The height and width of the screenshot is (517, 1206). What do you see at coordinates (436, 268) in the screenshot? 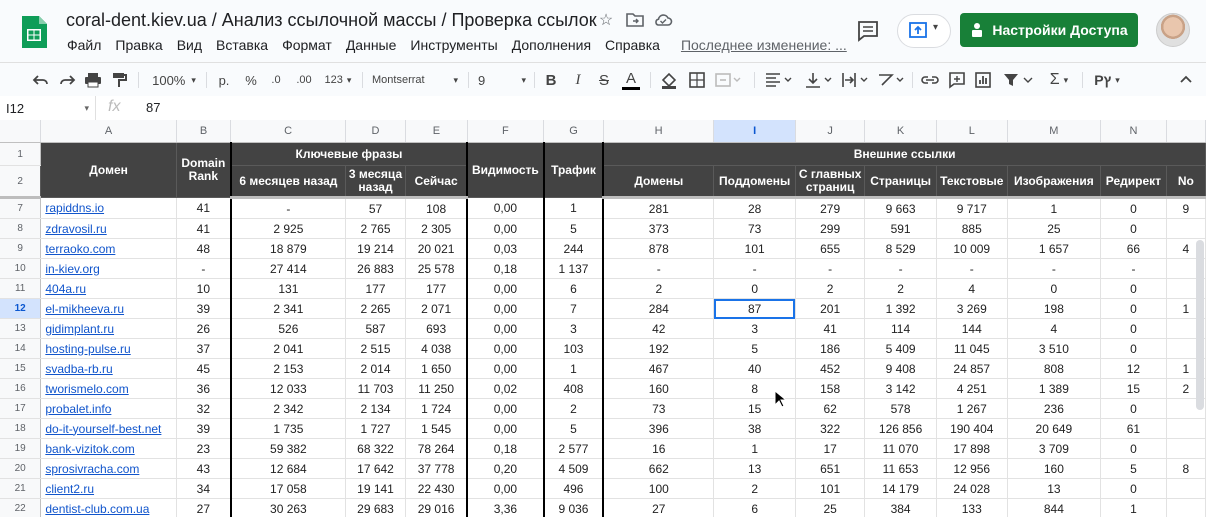
I see `cell: 25 578` at bounding box center [436, 268].